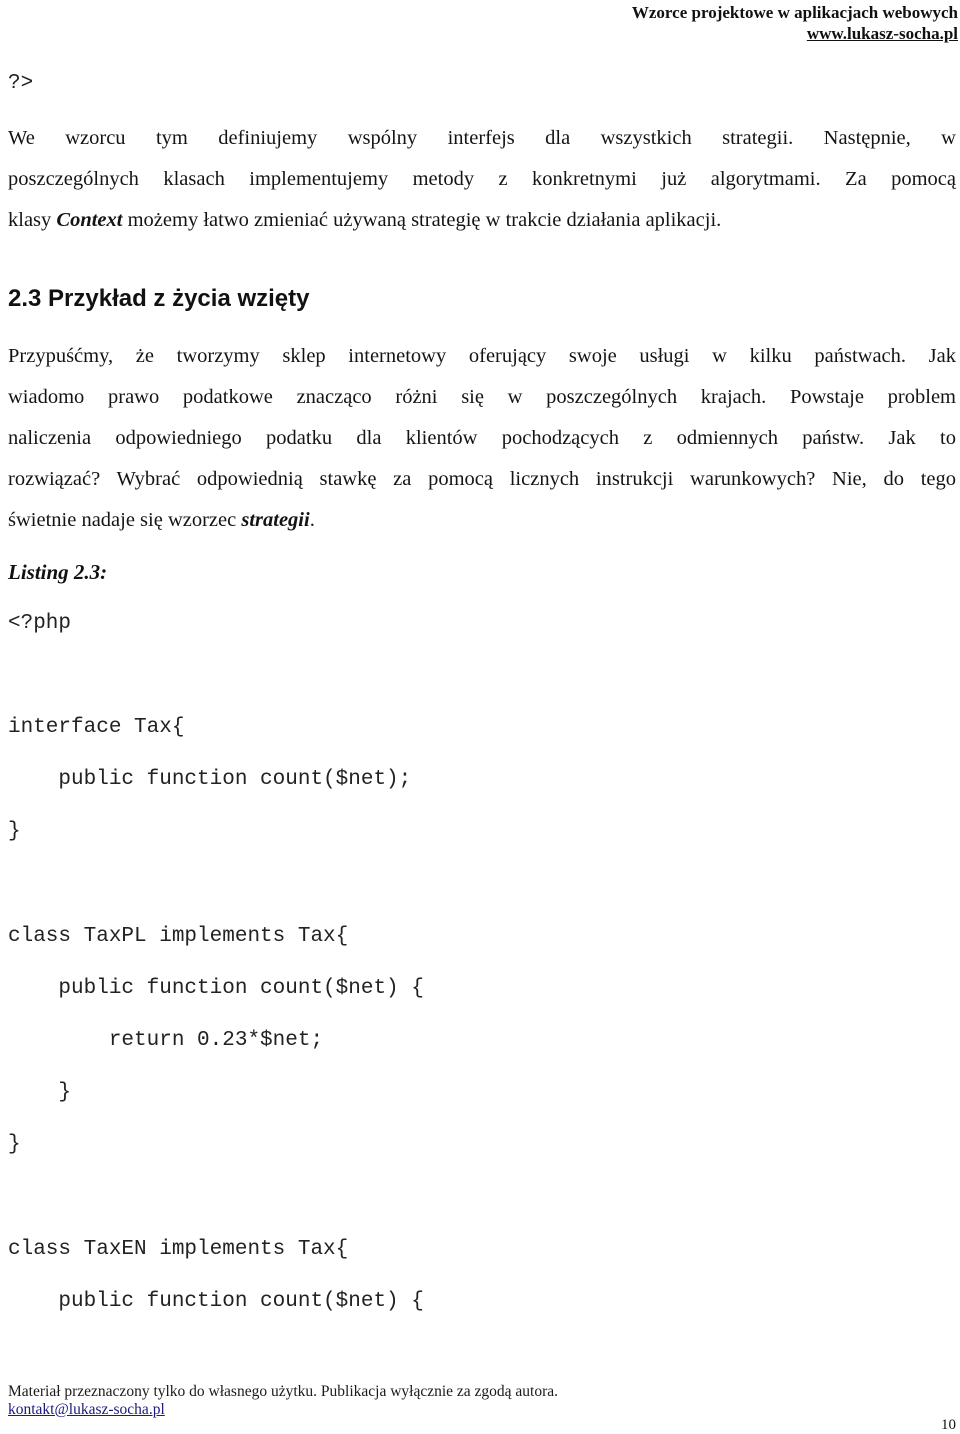 Image resolution: width=960 pixels, height=1434 pixels. Describe the element at coordinates (795, 33) in the screenshot. I see `website-link: www.lukasz-socha.pl` at that location.